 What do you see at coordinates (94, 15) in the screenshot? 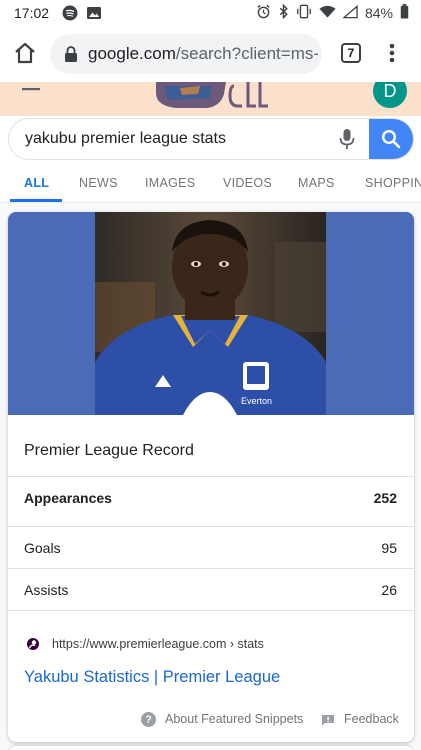
I see `image-icon` at bounding box center [94, 15].